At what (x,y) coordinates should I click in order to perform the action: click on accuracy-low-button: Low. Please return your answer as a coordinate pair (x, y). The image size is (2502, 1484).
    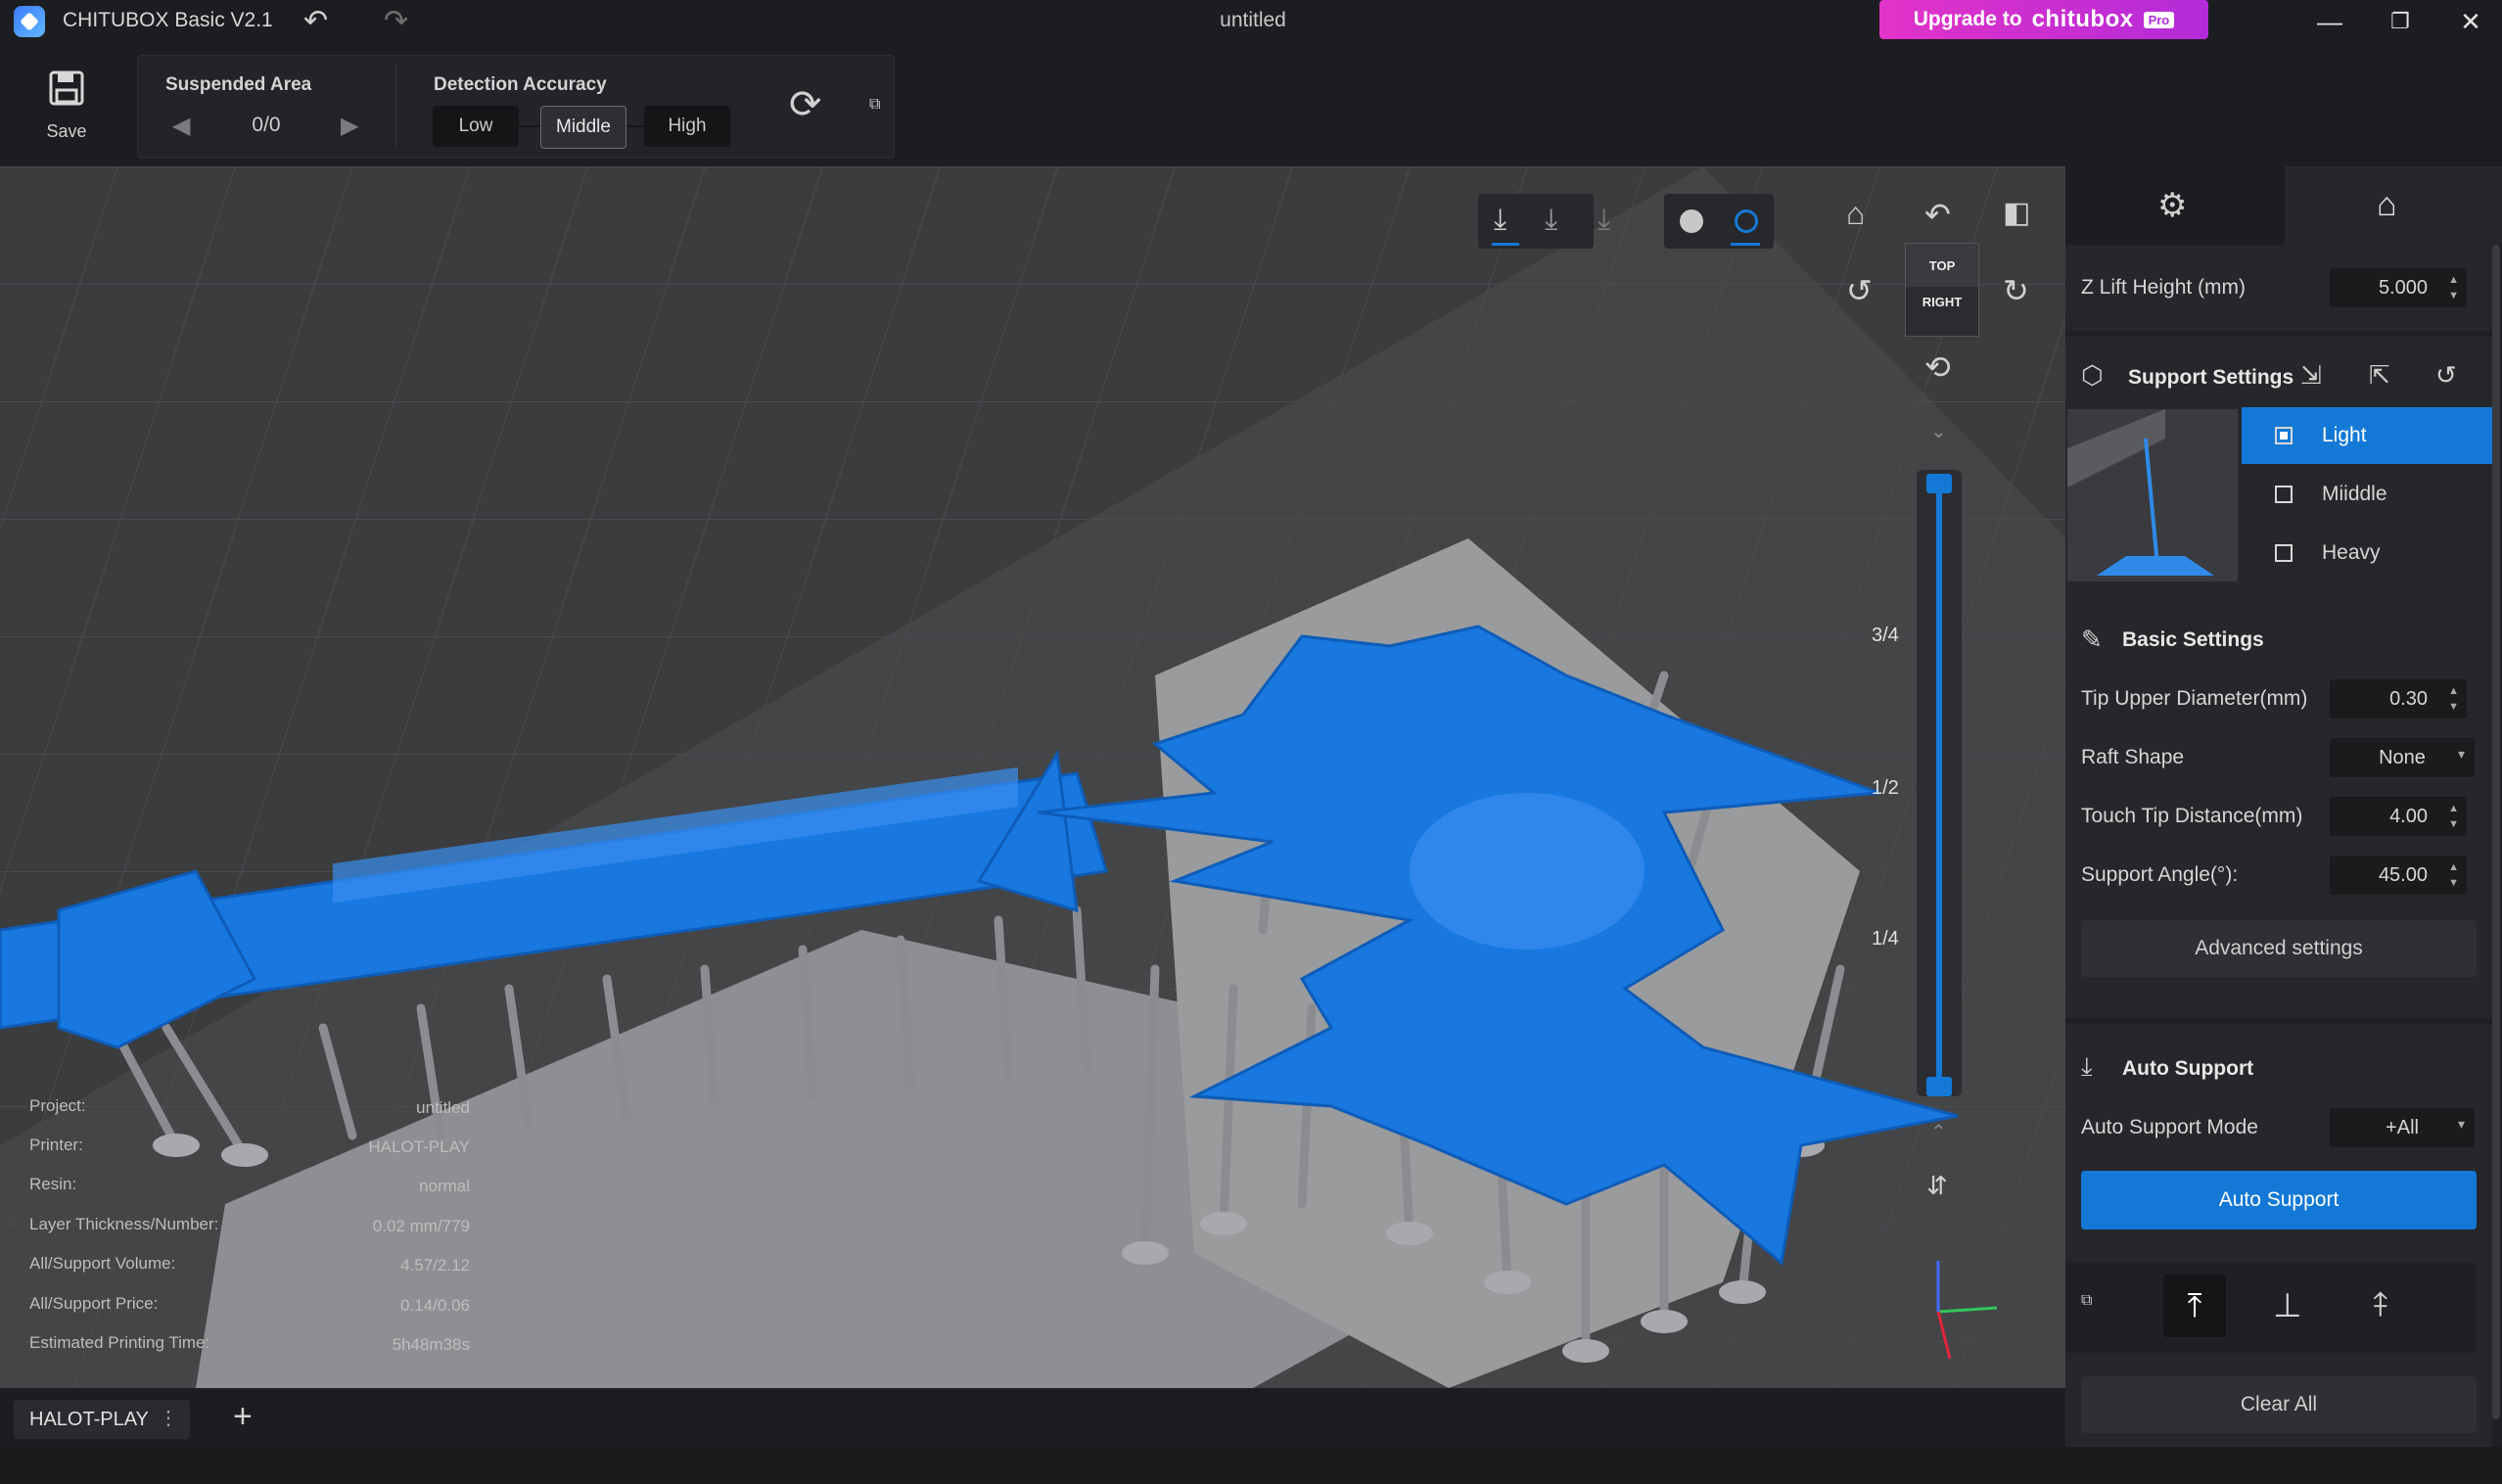
    Looking at the image, I should click on (476, 126).